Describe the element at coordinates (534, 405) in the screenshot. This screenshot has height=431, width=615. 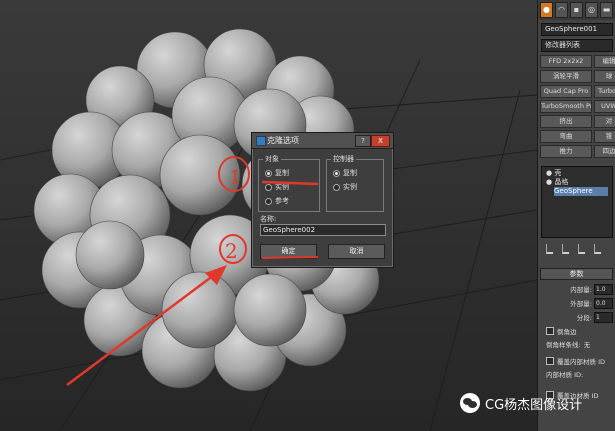
I see `watermark-text: CG杨杰图像设计` at that location.